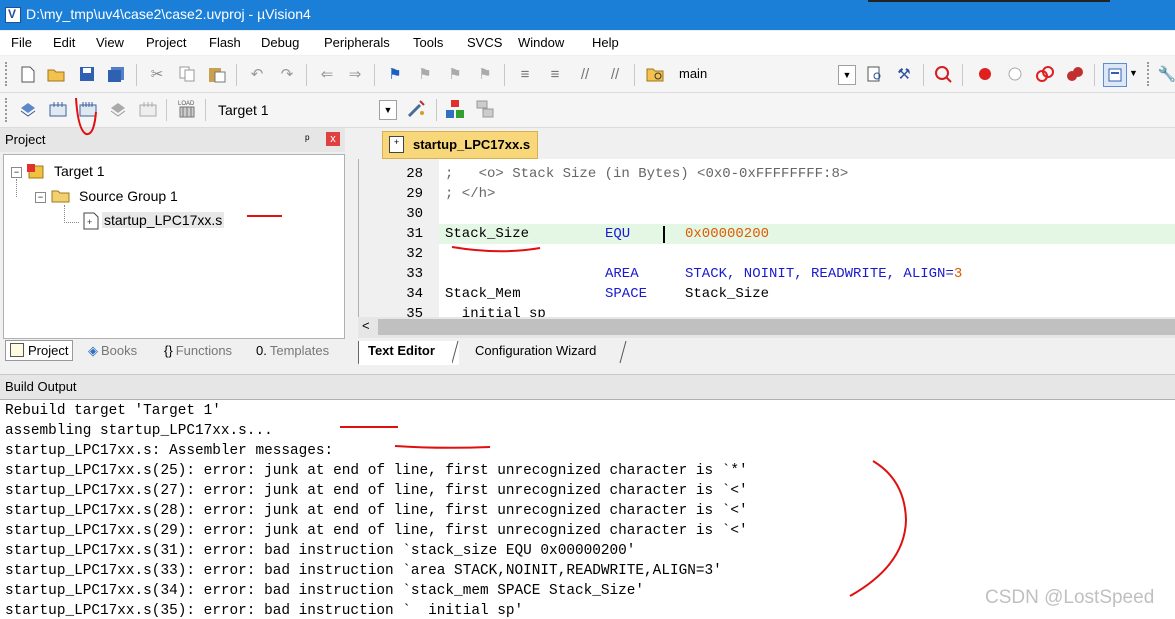 The image size is (1175, 619). I want to click on stop-build-icon, so click(148, 109).